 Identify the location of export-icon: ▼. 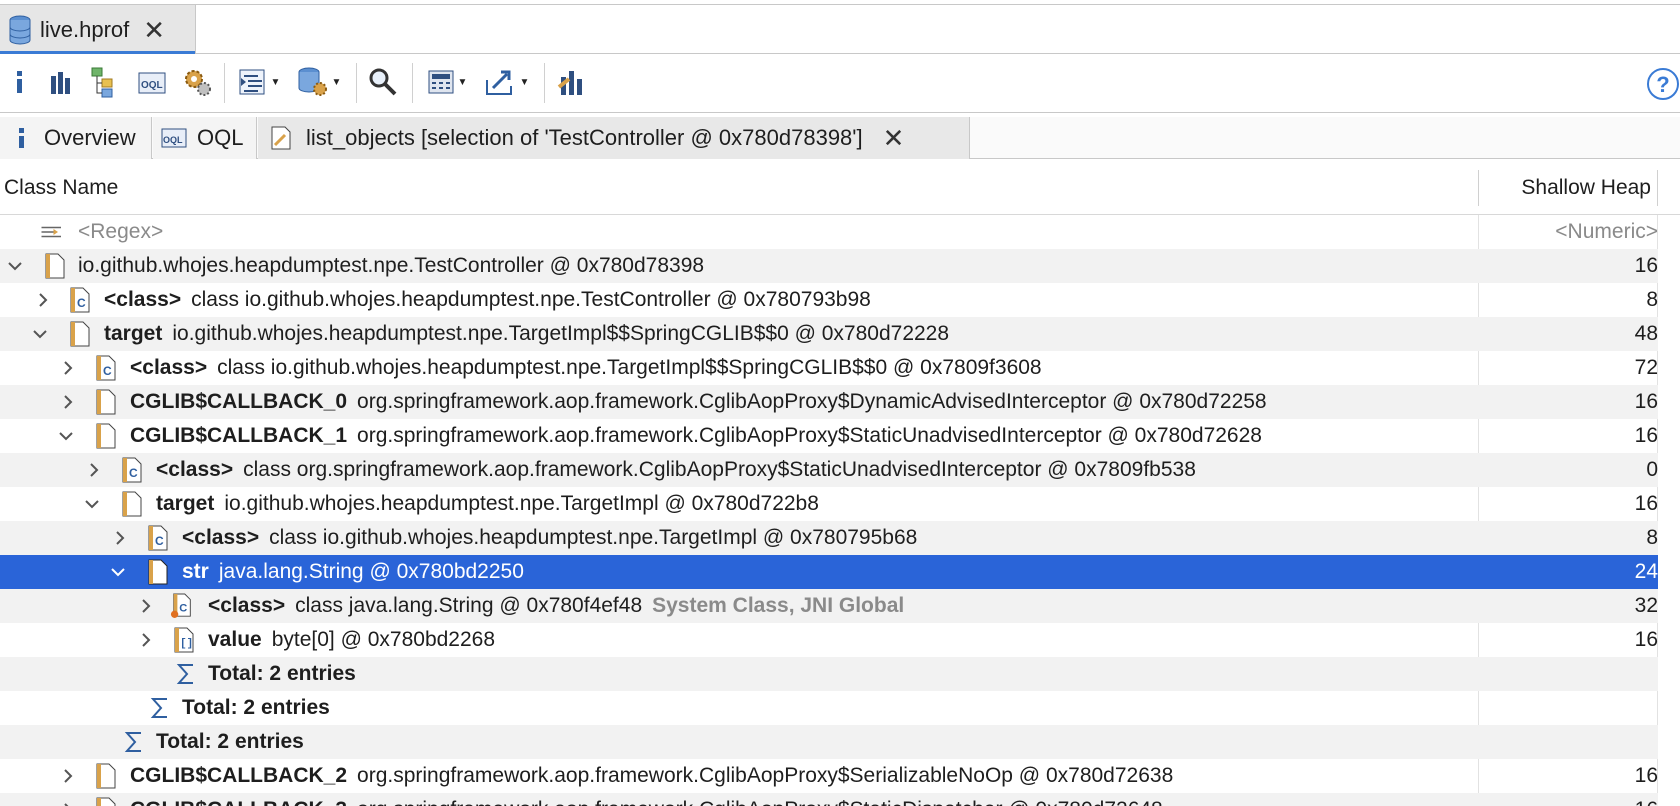
(507, 82).